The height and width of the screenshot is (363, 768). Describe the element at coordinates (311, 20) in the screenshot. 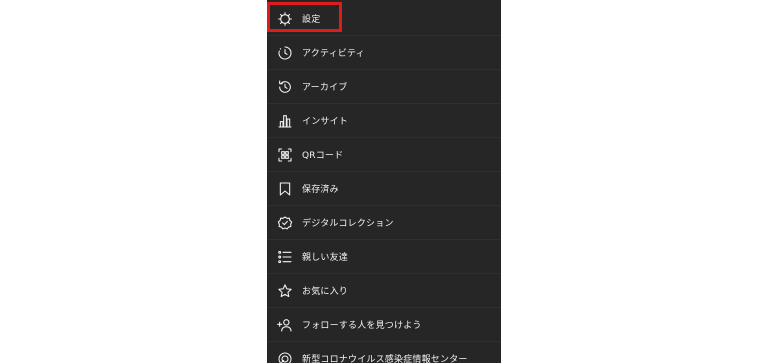

I see `menu-item-label: 設定` at that location.